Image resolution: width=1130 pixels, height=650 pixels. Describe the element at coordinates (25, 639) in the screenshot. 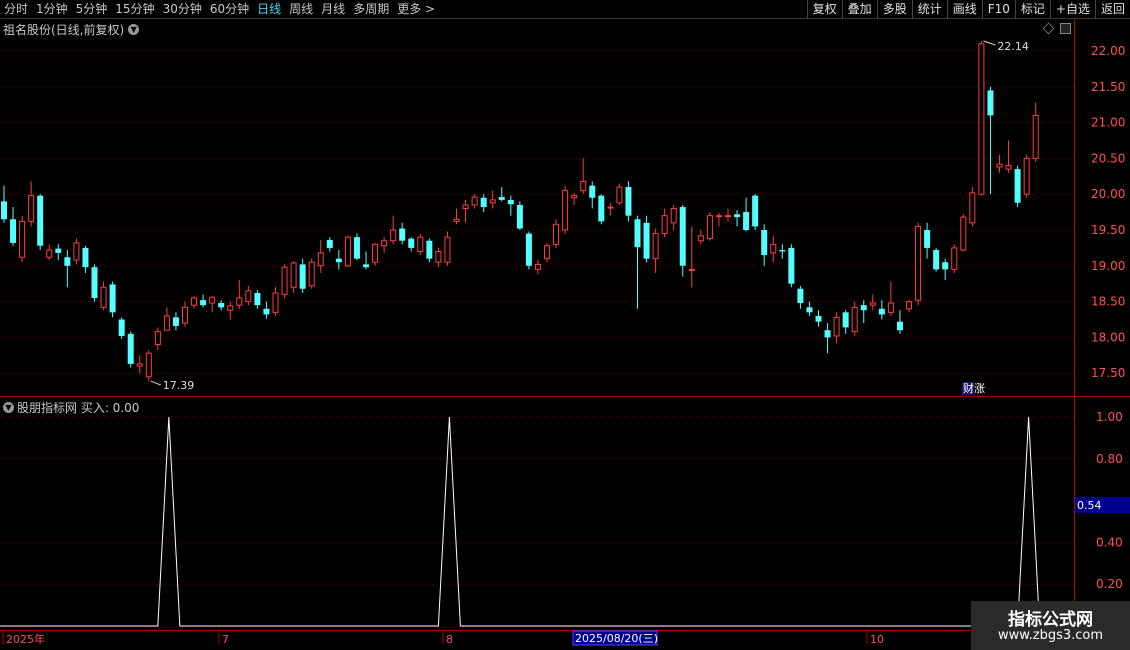

I see `date-tick-label: 2025年` at that location.